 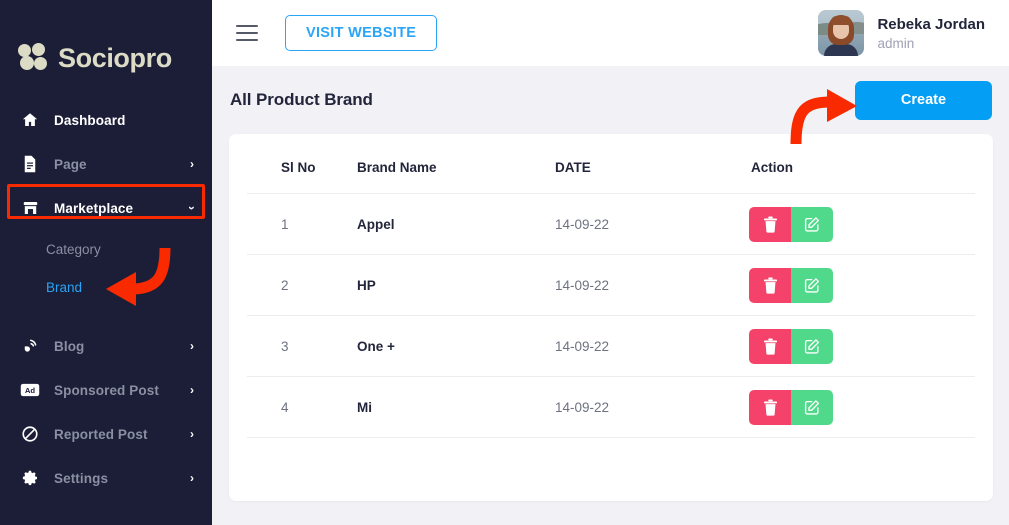 I want to click on table-header-row: Sl No Brand Name DATE Action, so click(x=611, y=164).